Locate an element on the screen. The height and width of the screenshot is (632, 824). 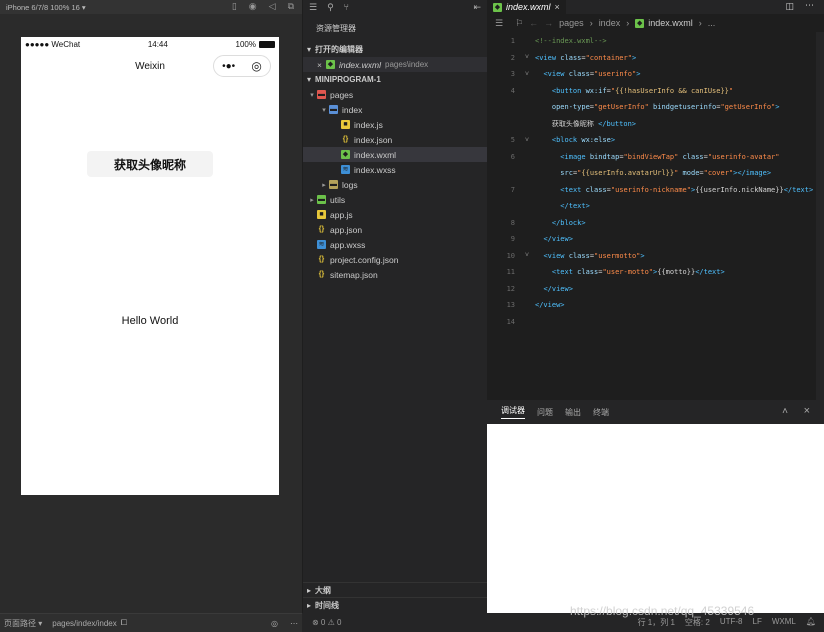
scrollbar is located at coordinates (820, 216).